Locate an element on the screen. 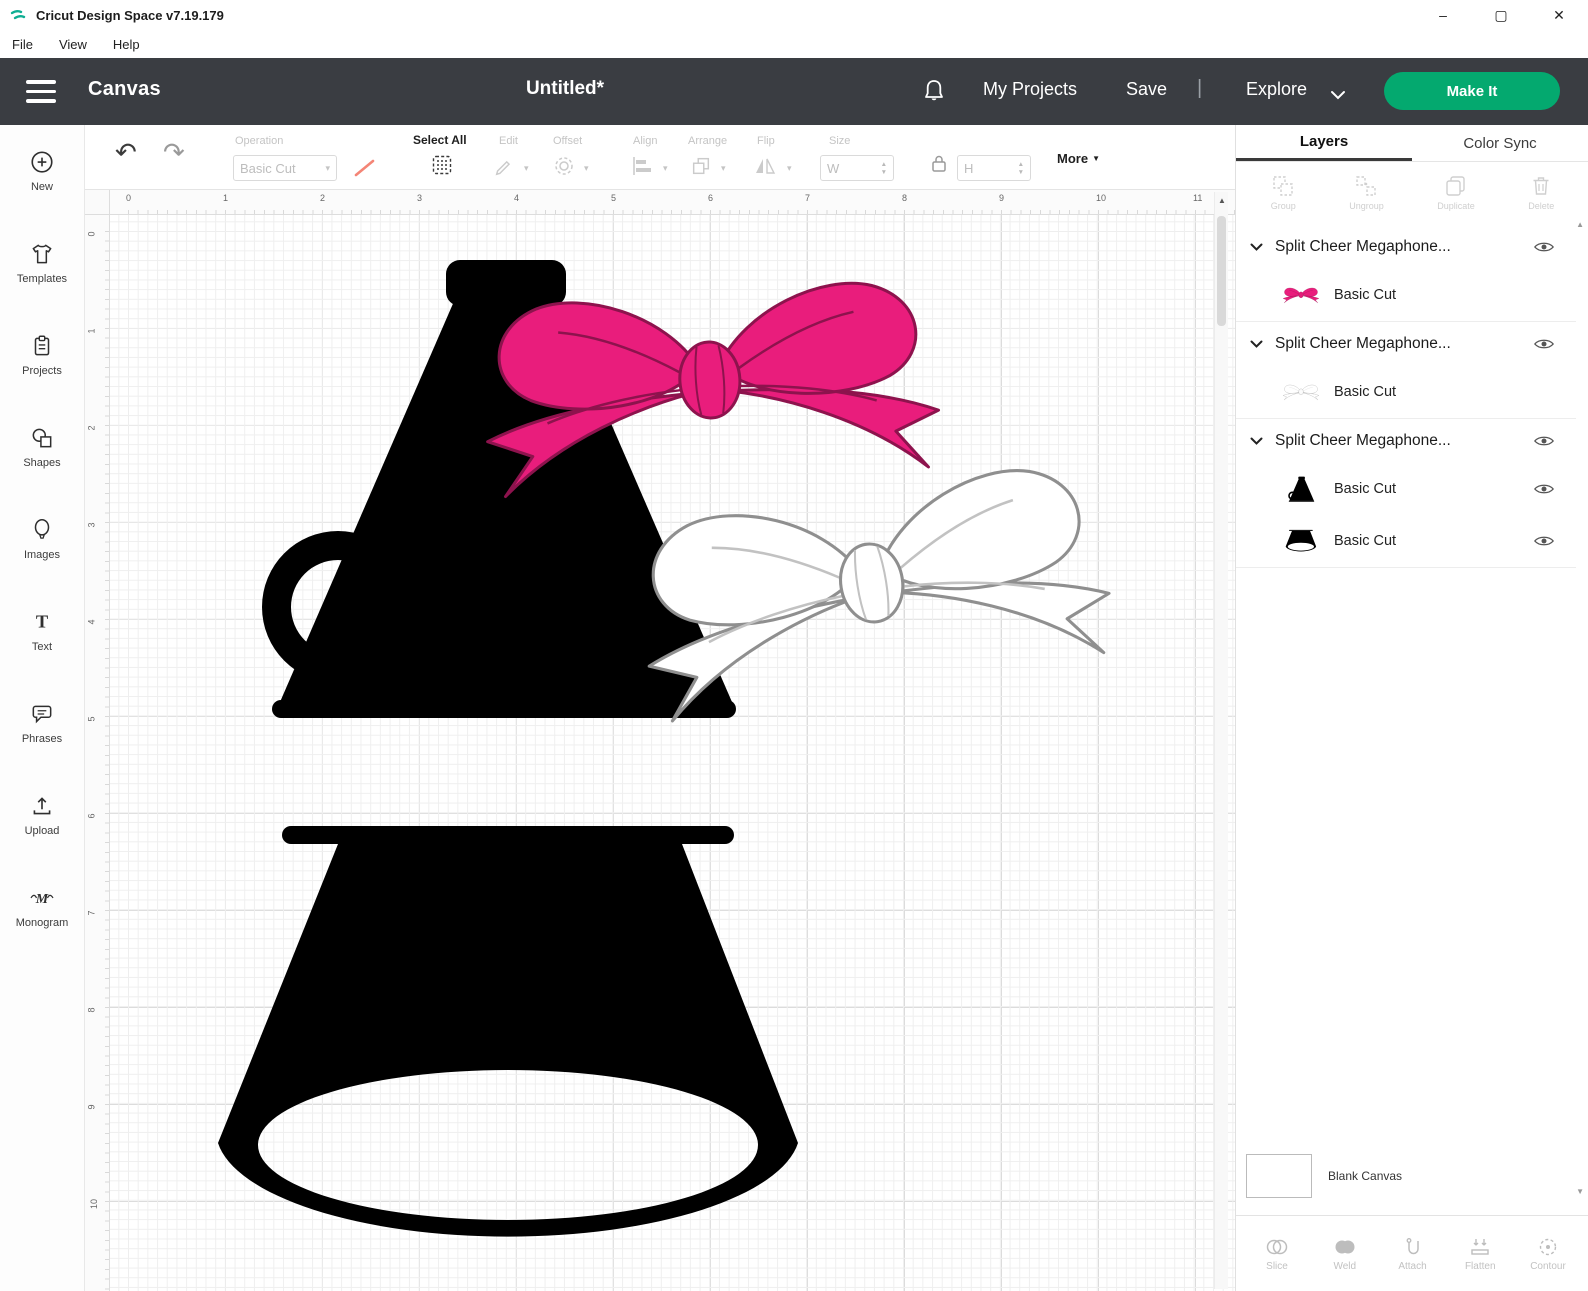 The width and height of the screenshot is (1588, 1291). document-title: Untitled* is located at coordinates (565, 89).